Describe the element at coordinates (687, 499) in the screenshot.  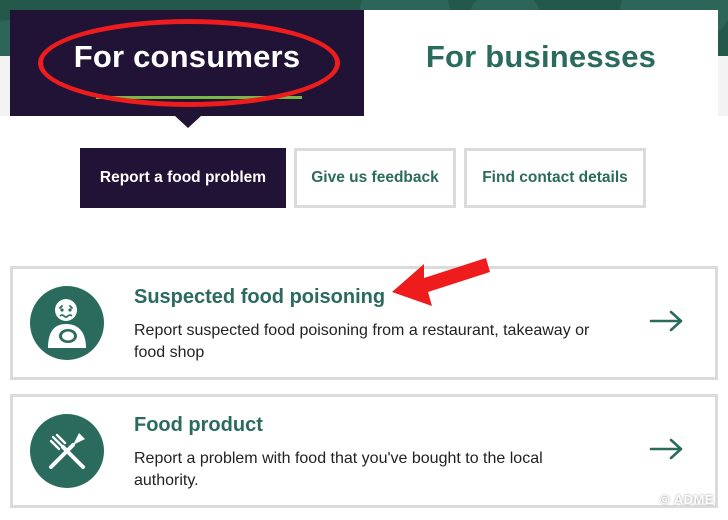
I see `watermark: © ADME` at that location.